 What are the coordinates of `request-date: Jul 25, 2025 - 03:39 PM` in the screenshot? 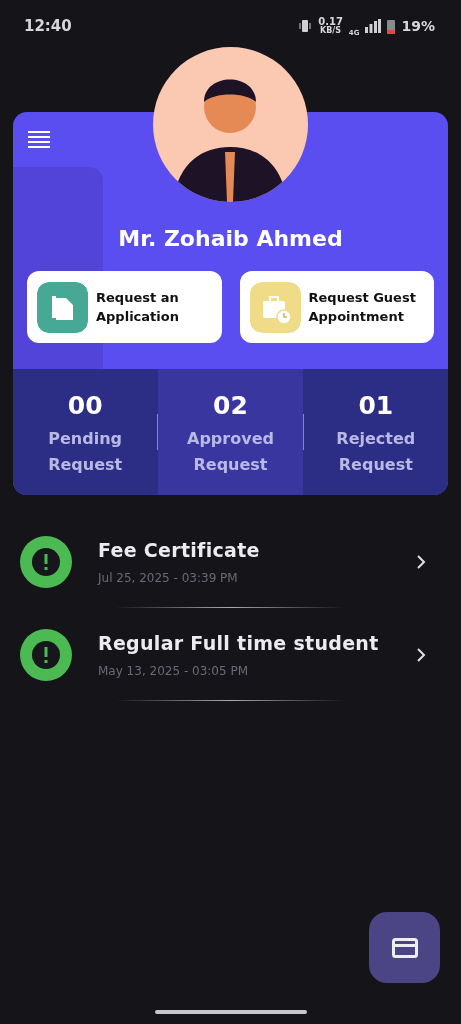 It's located at (168, 577).